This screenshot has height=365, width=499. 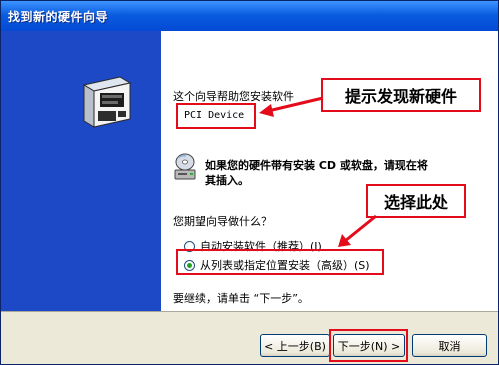 I want to click on title-bar: 找到新的硬件向导, so click(x=249, y=16).